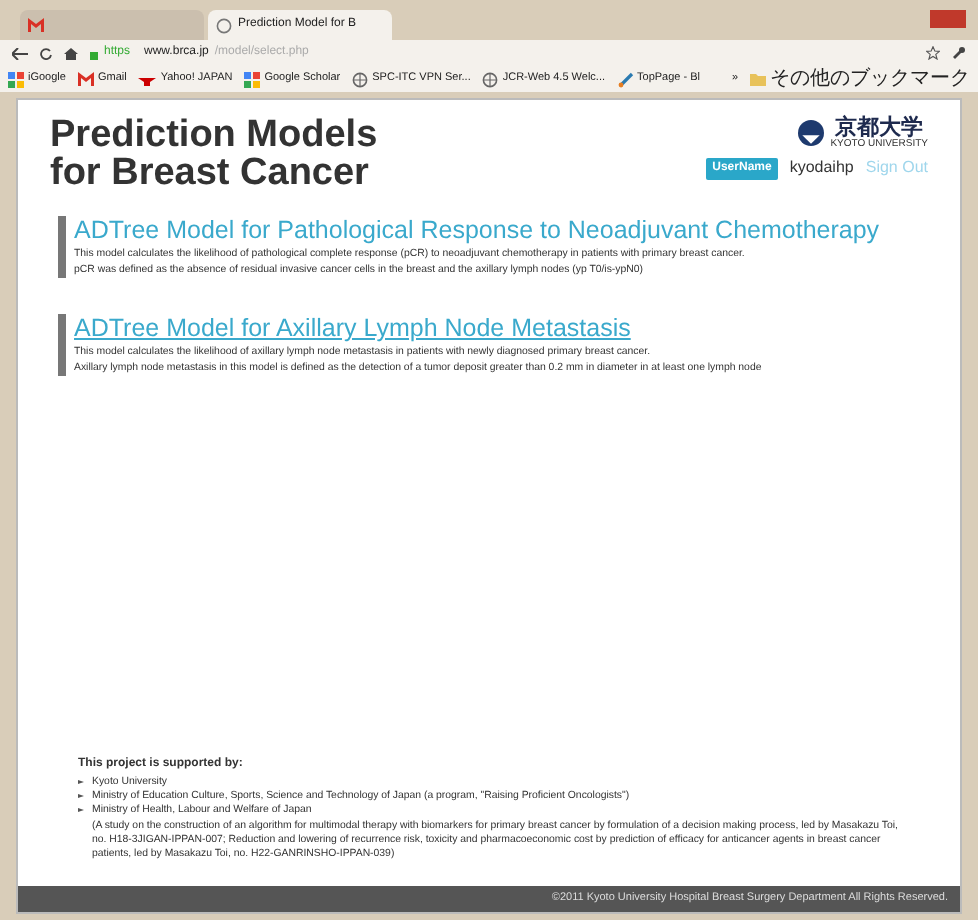  Describe the element at coordinates (959, 53) in the screenshot. I see `wrench-icon` at that location.